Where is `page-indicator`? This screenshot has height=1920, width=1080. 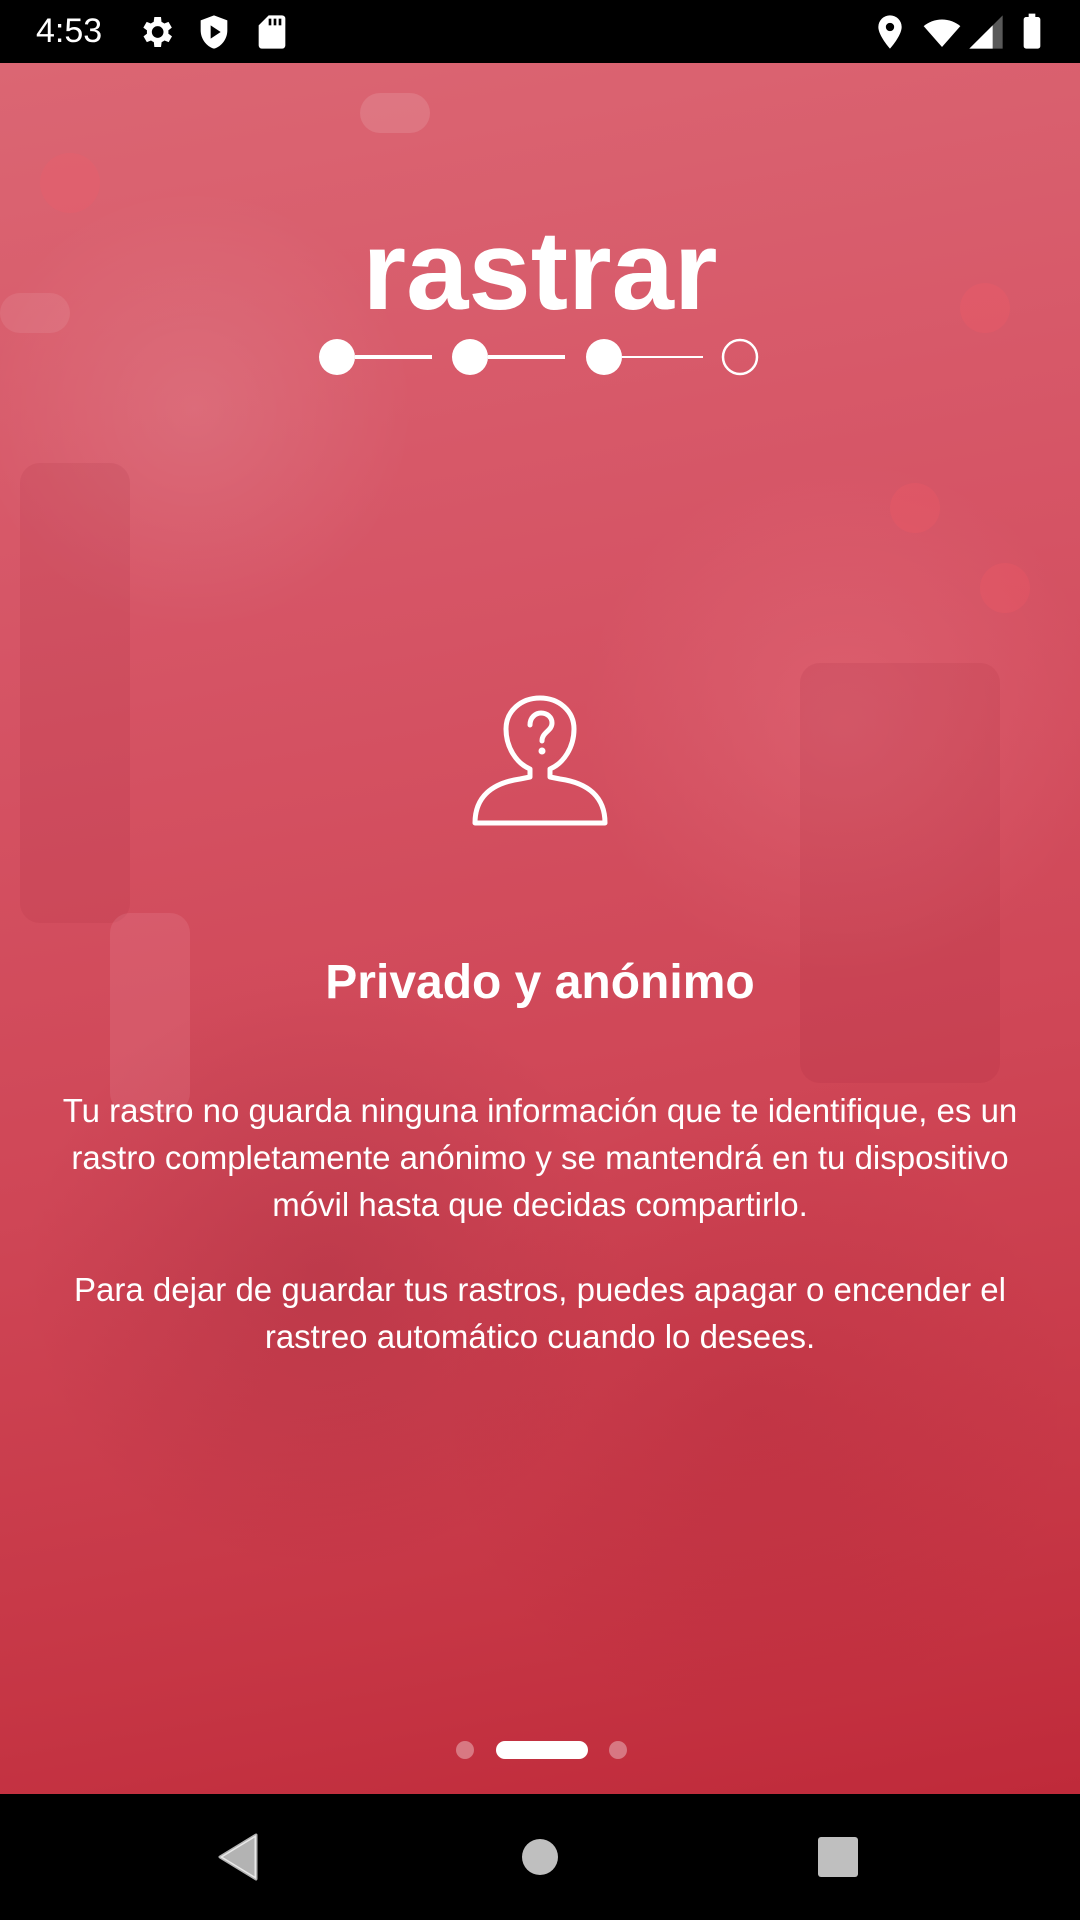 page-indicator is located at coordinates (540, 1749).